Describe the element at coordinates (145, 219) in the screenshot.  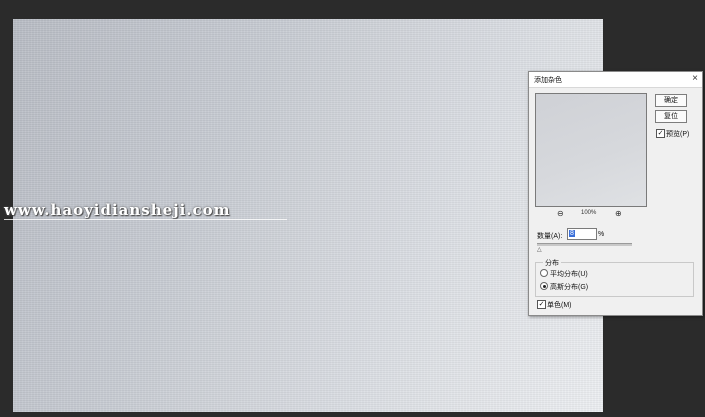
I see `watermark-underline` at that location.